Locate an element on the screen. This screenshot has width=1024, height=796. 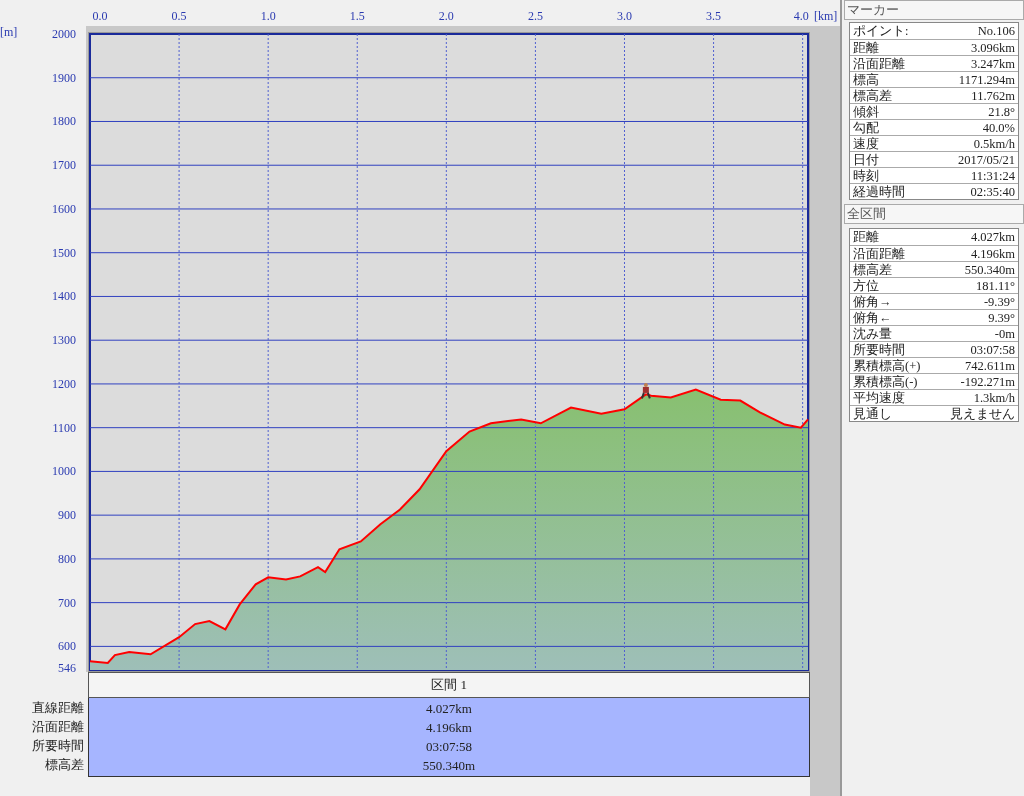
info-value: 4.196km is located at coordinates (992, 253).